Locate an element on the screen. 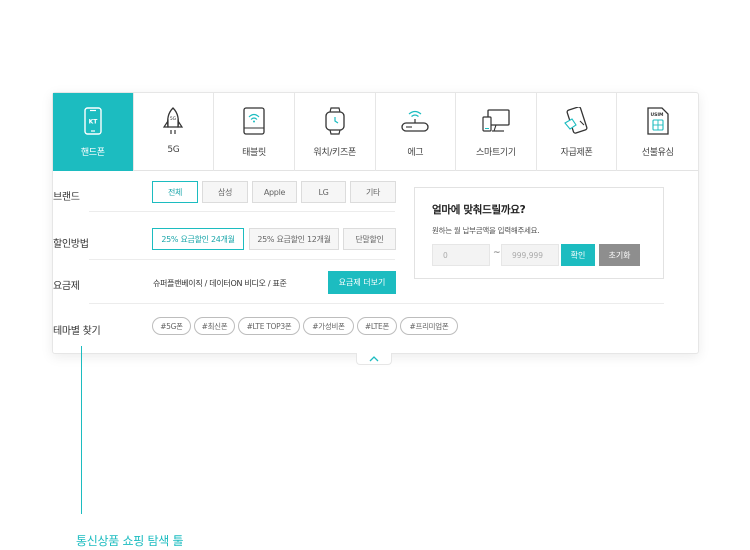 Image resolution: width=750 pixels, height=550 pixels. chevron-up-icon is located at coordinates (374, 358).